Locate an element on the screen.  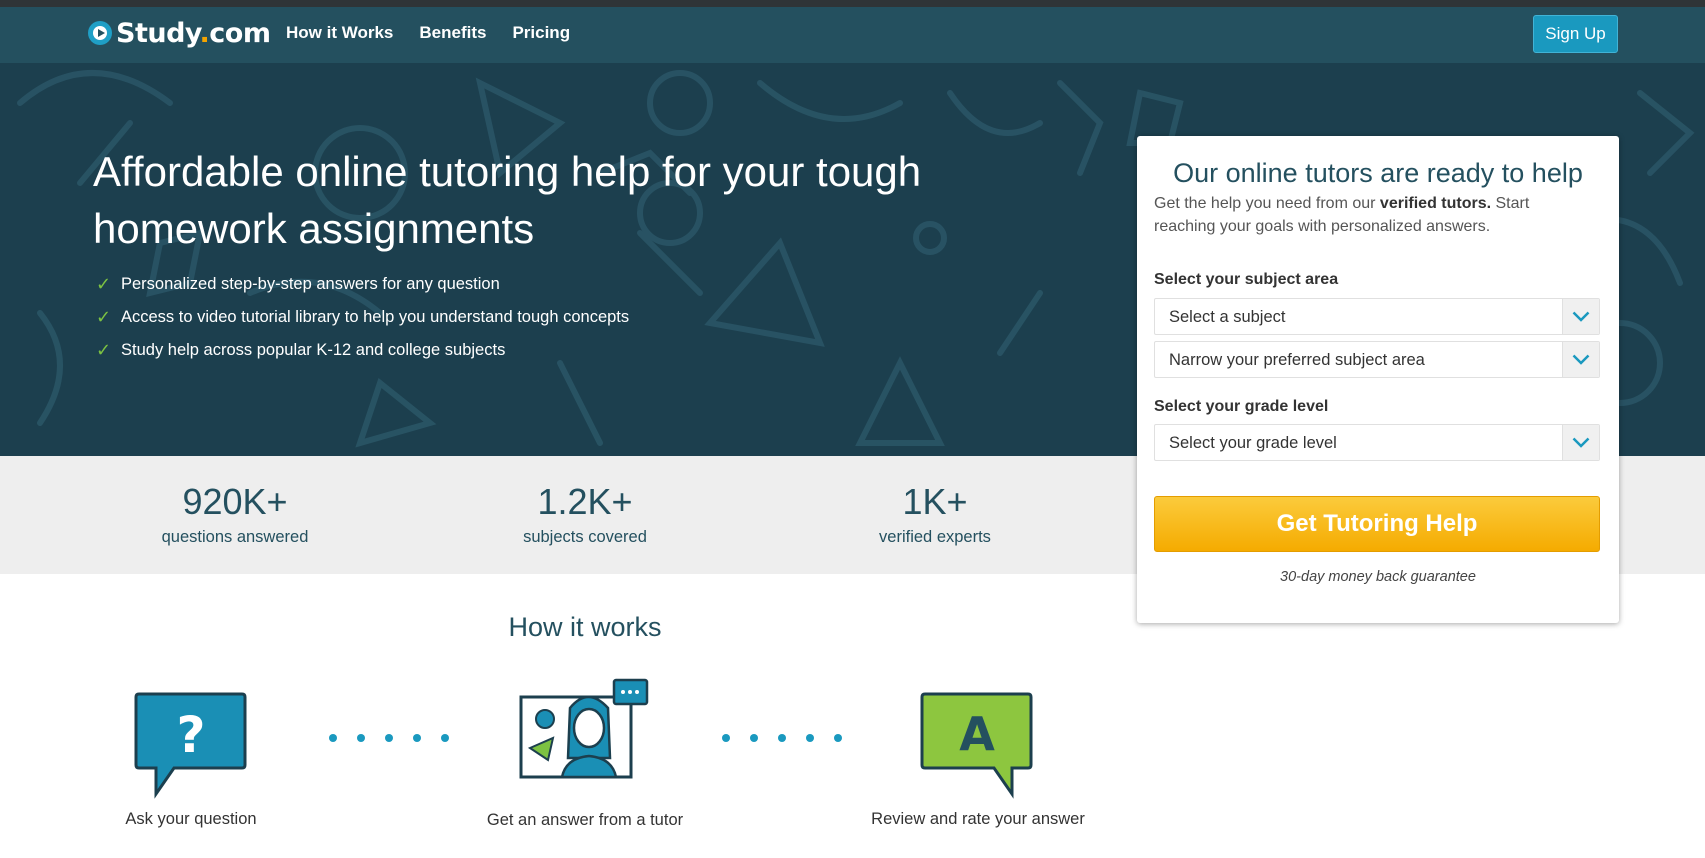
tutor-video-icon is located at coordinates (584, 728).